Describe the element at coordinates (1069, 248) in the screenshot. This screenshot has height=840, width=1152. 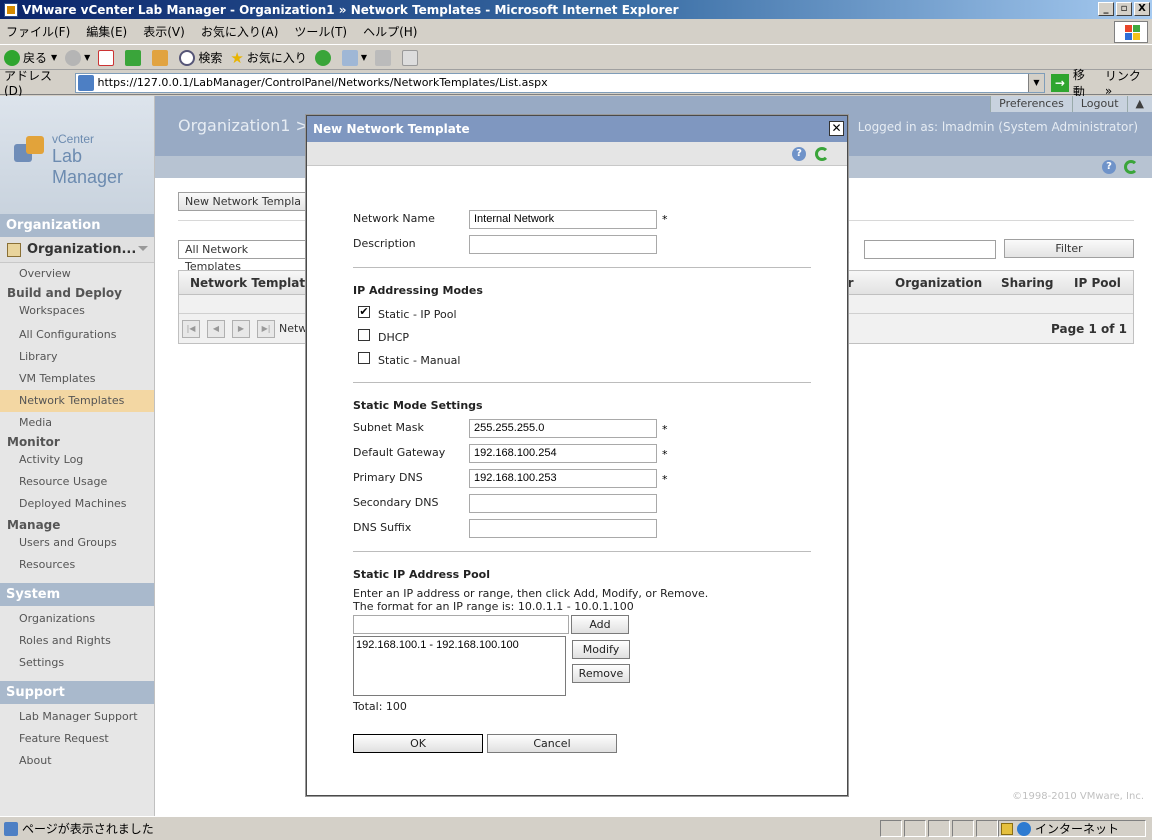
I see `filter-button: Filter` at that location.